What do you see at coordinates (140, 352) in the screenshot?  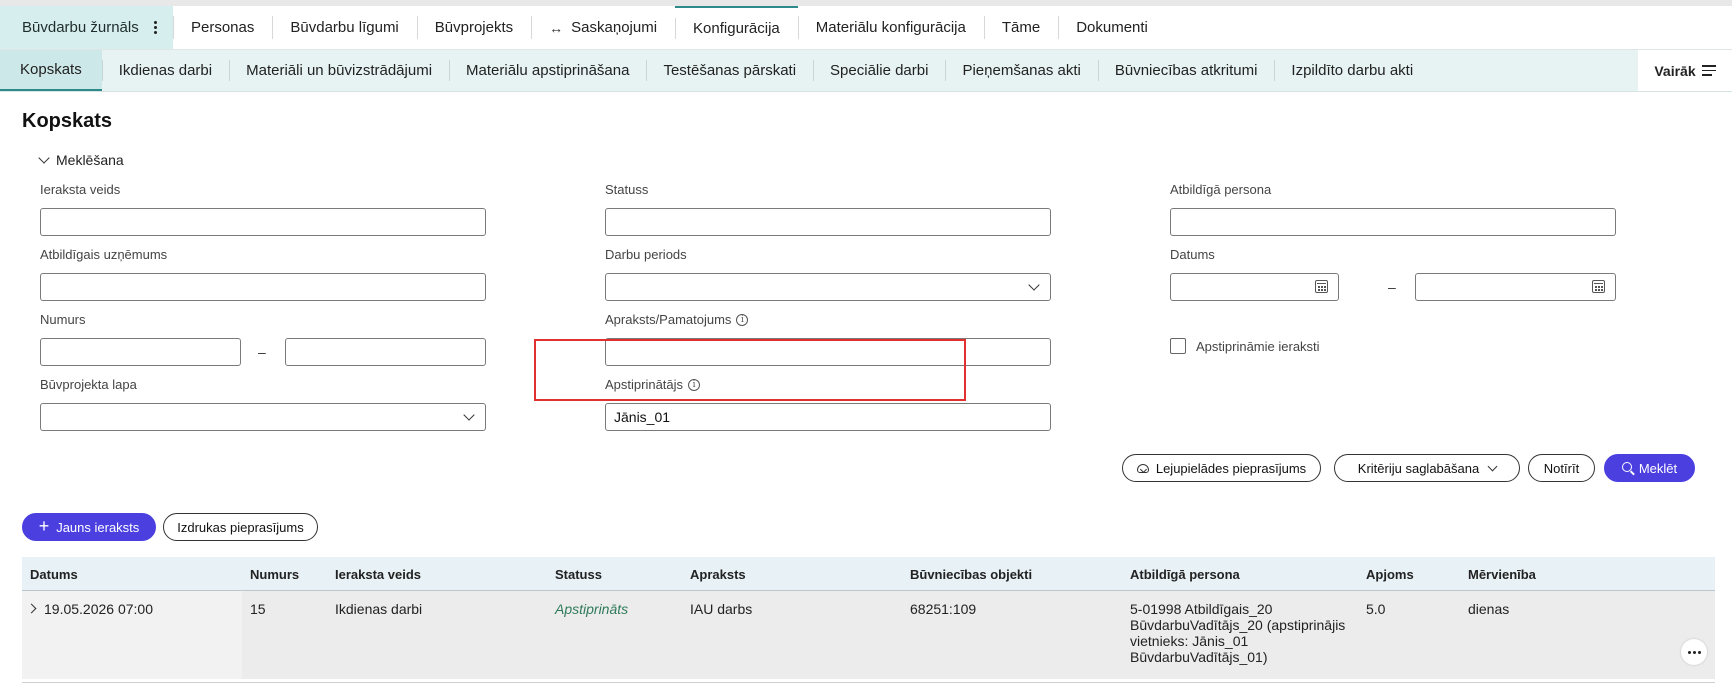 I see `number-from-input` at bounding box center [140, 352].